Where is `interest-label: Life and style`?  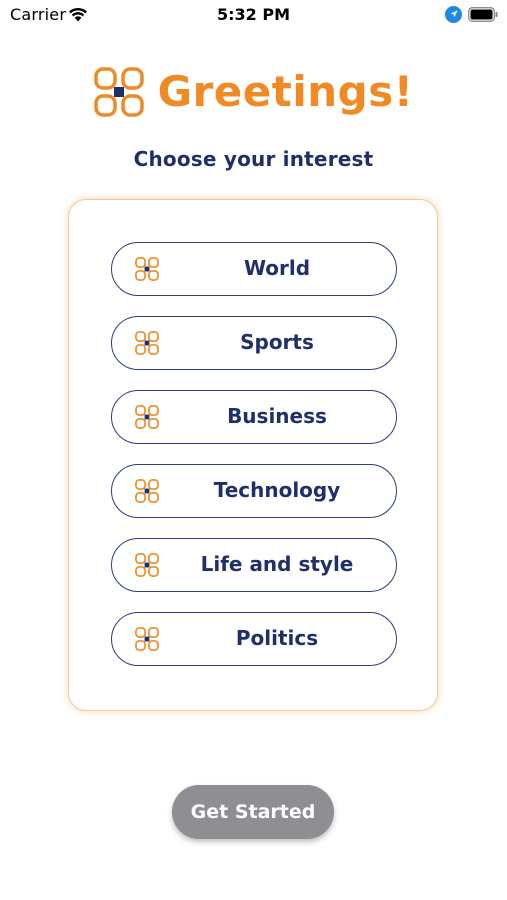
interest-label: Life and style is located at coordinates (277, 564).